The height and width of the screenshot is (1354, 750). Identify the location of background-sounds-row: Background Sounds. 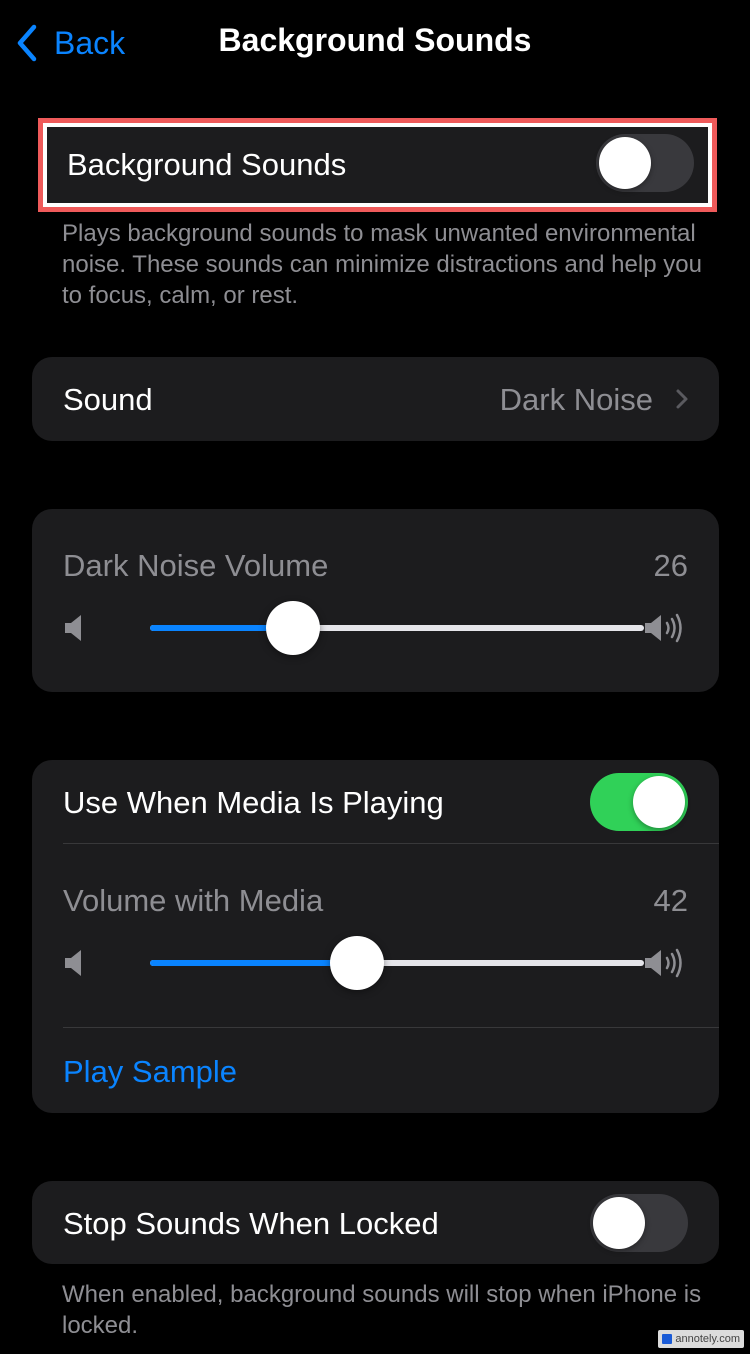
(377, 165).